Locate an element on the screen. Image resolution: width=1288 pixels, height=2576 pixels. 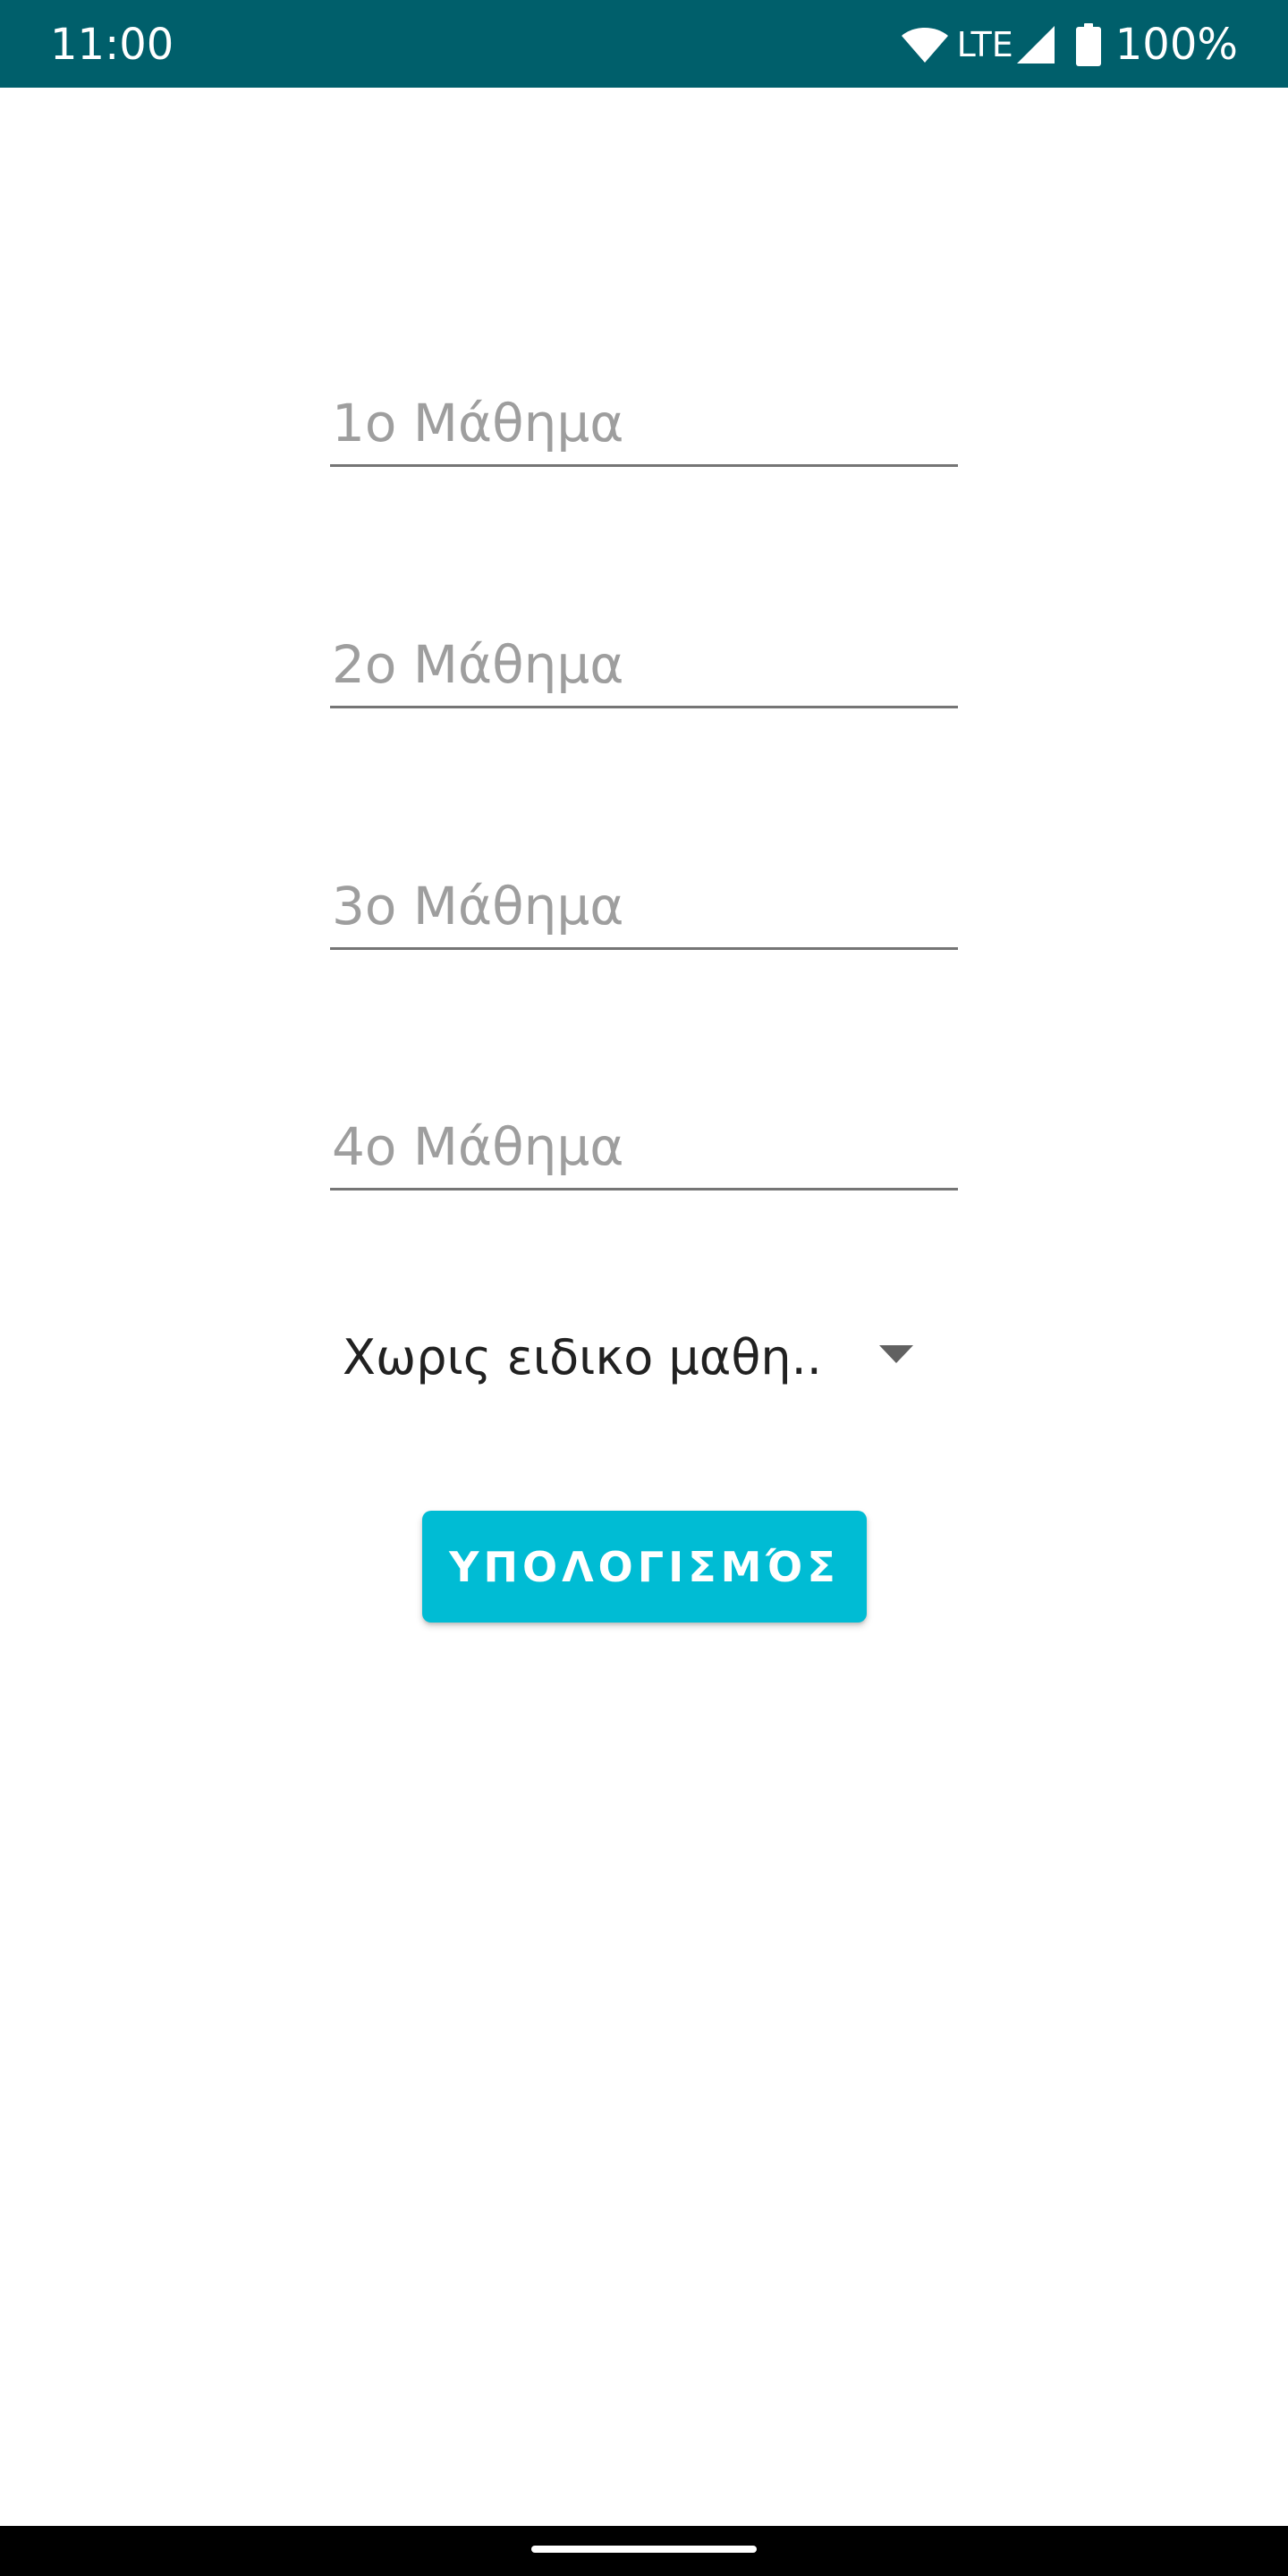
spinner-selected-value: Χωρις ειδικο μαθη.. is located at coordinates (582, 1357).